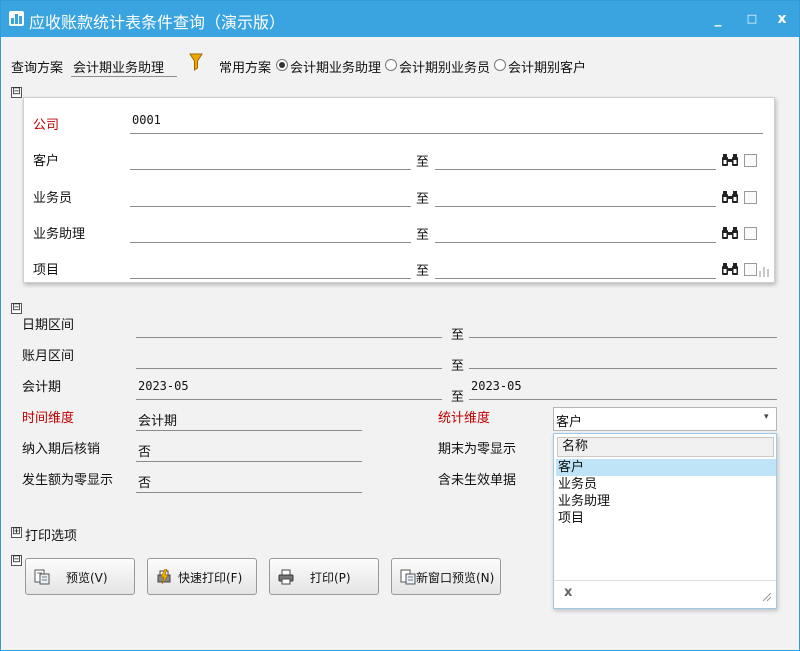  Describe the element at coordinates (575, 242) in the screenshot. I see `sales-assistant-to-field` at that location.